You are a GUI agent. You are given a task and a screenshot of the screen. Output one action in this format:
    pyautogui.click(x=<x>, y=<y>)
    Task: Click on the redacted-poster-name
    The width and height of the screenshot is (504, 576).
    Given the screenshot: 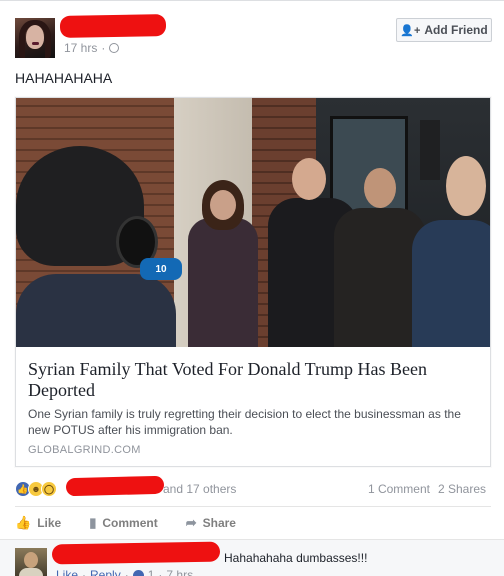 What is the action you would take?
    pyautogui.click(x=113, y=26)
    